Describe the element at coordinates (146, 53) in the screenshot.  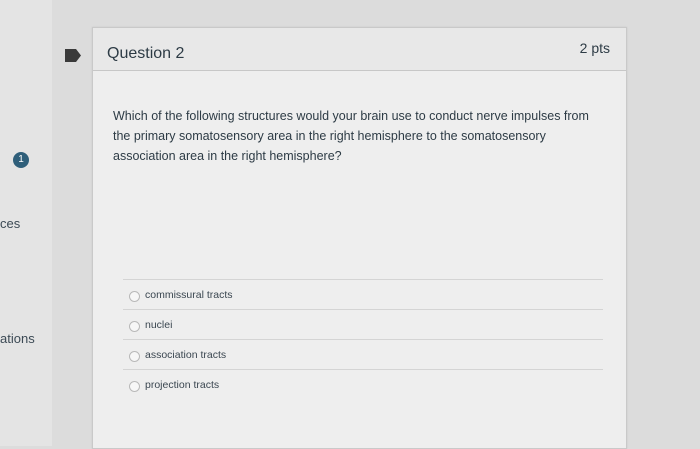
I see `question-title: Question 2` at that location.